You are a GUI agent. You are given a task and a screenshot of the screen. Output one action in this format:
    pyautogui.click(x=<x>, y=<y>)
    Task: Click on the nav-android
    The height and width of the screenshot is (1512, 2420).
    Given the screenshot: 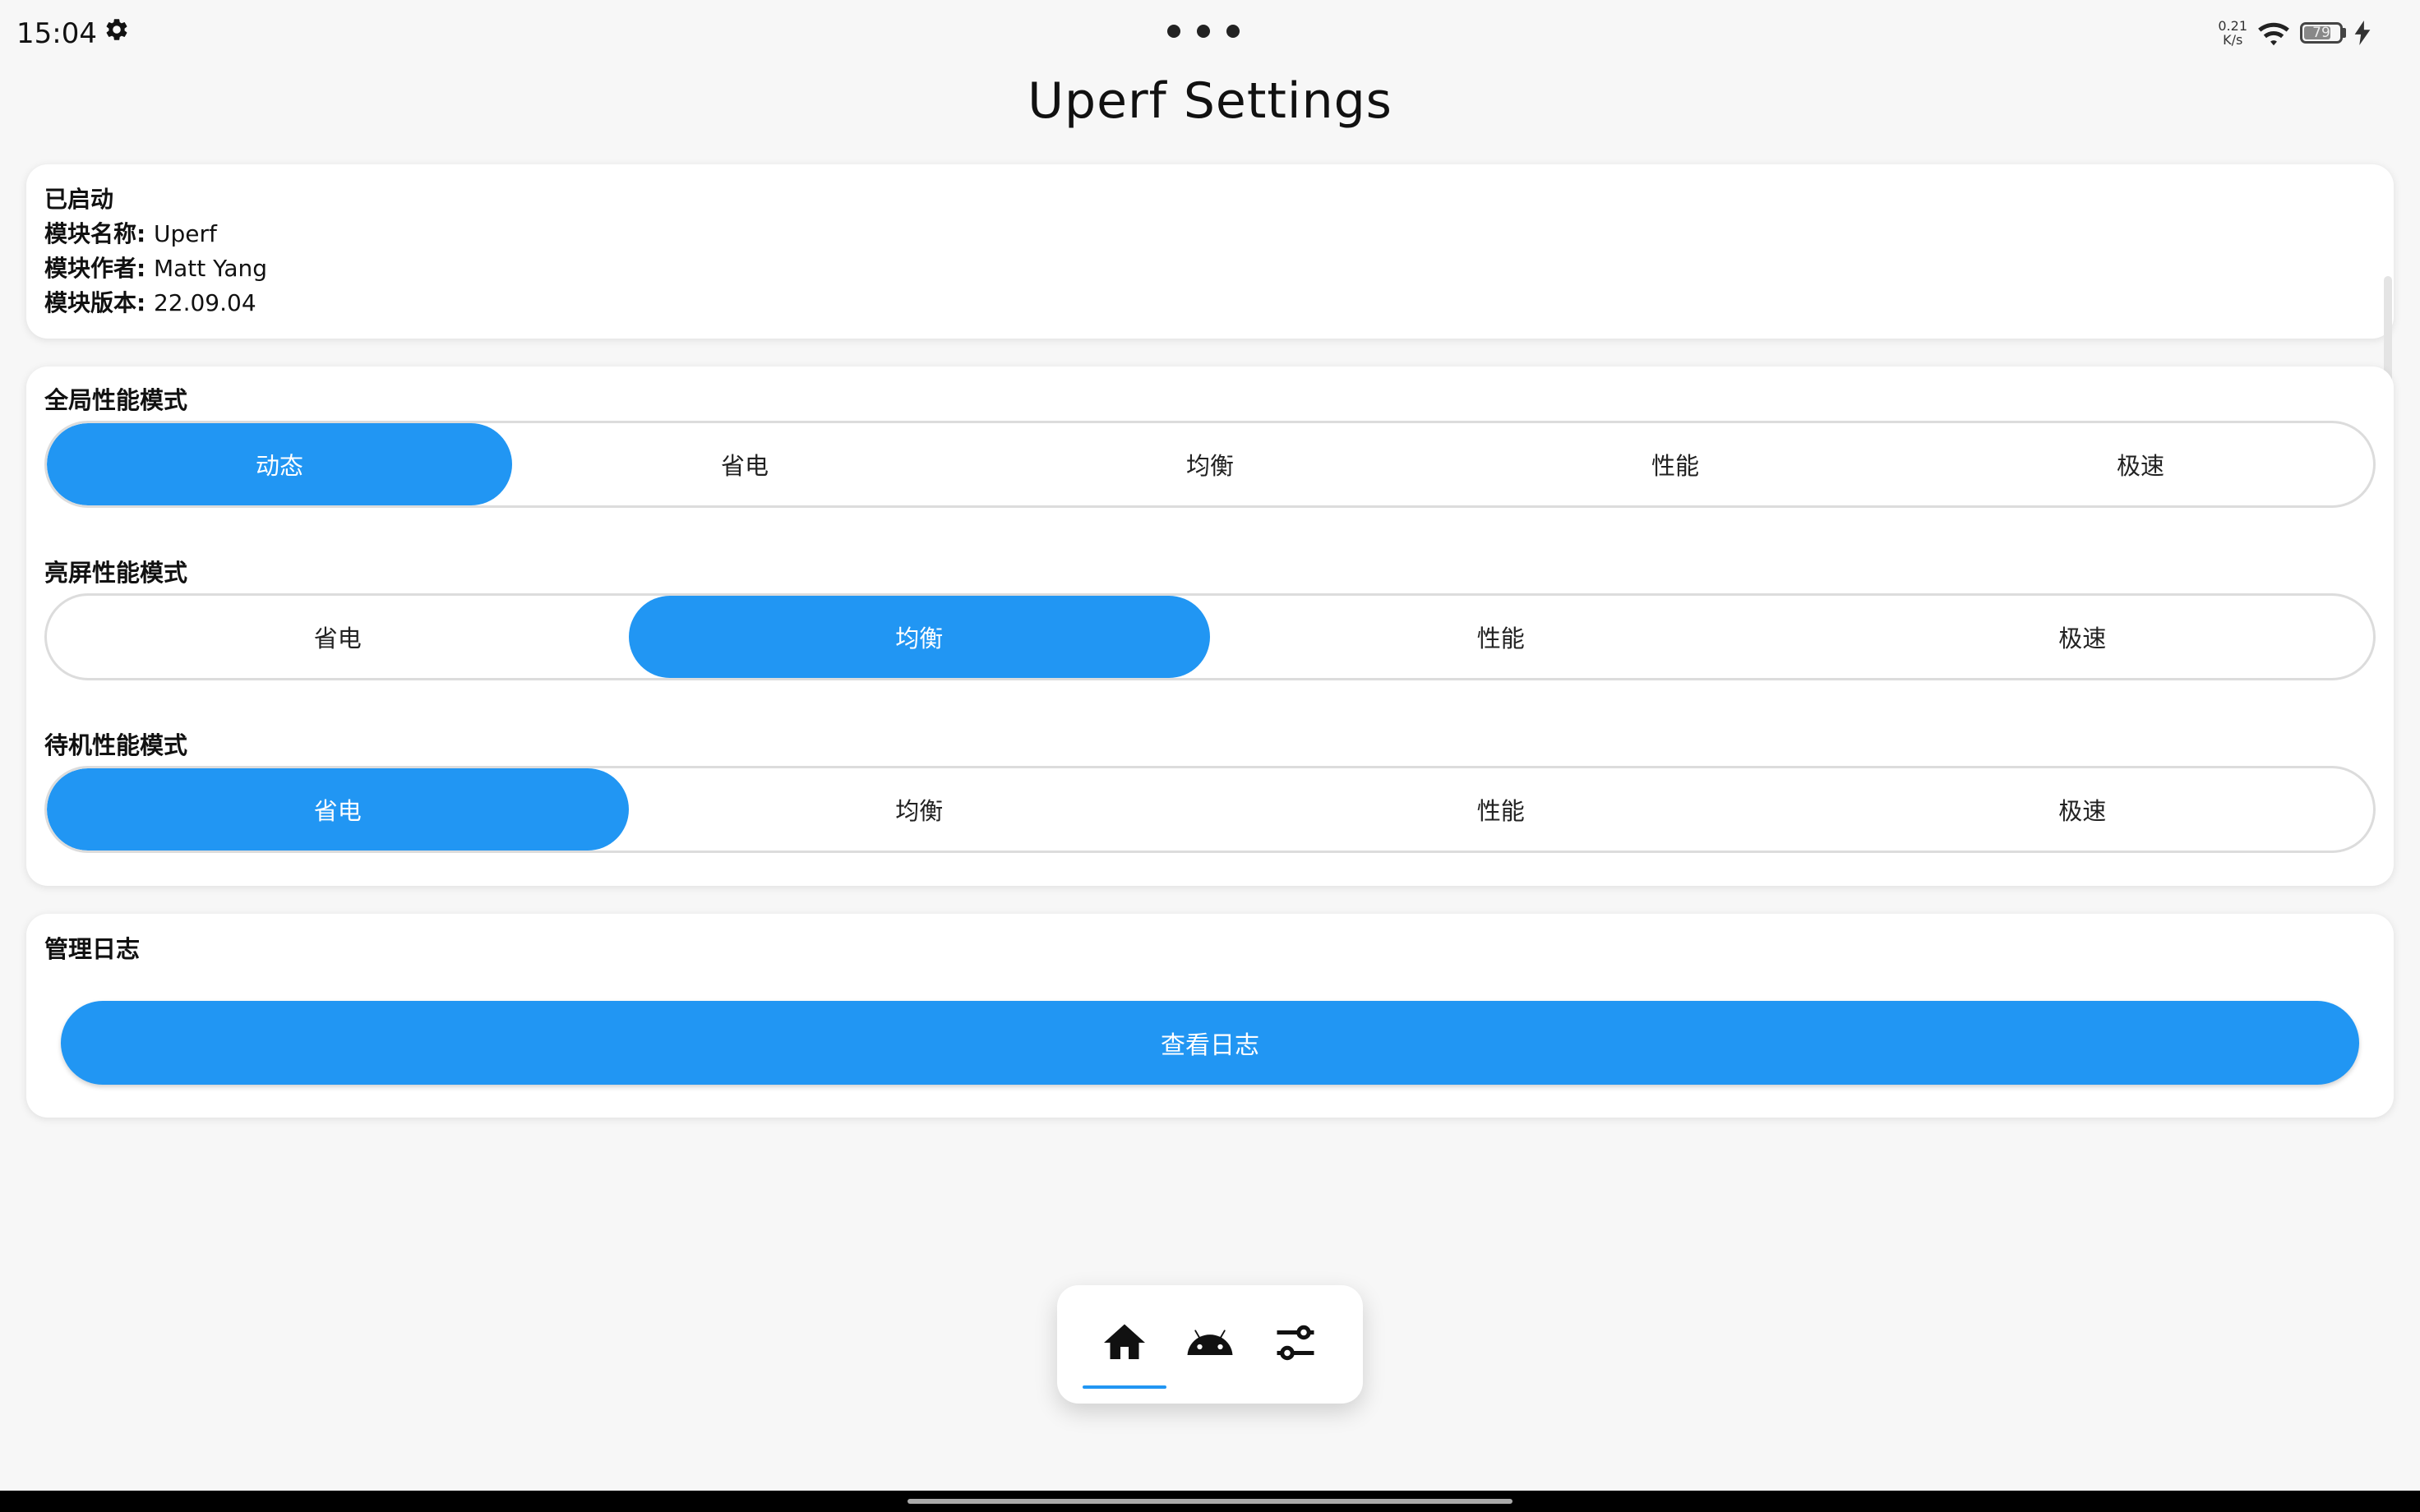 What is the action you would take?
    pyautogui.click(x=1210, y=1354)
    